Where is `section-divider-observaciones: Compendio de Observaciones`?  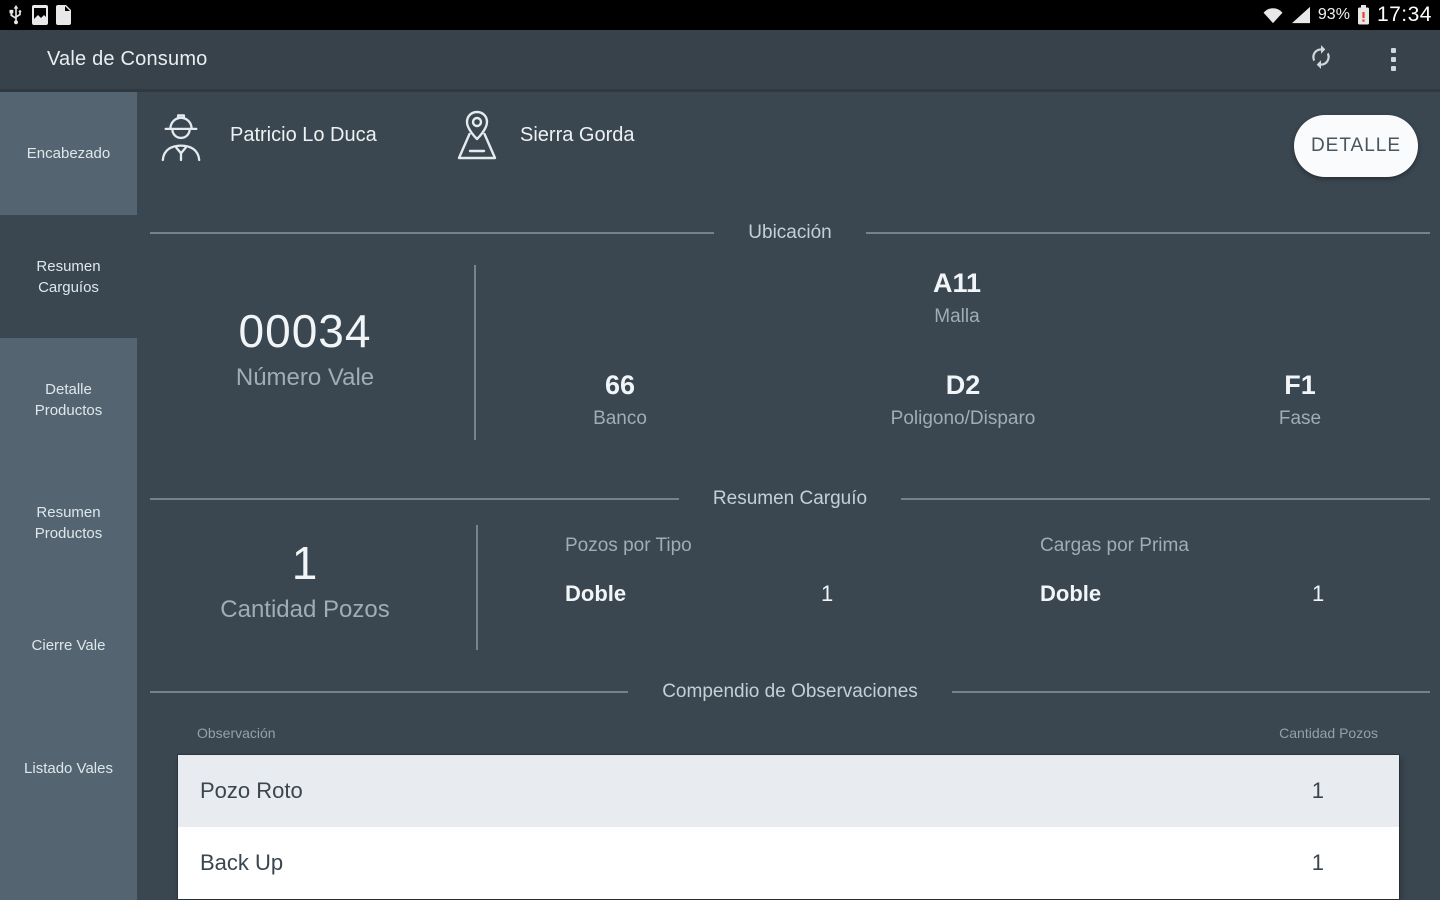 section-divider-observaciones: Compendio de Observaciones is located at coordinates (790, 692).